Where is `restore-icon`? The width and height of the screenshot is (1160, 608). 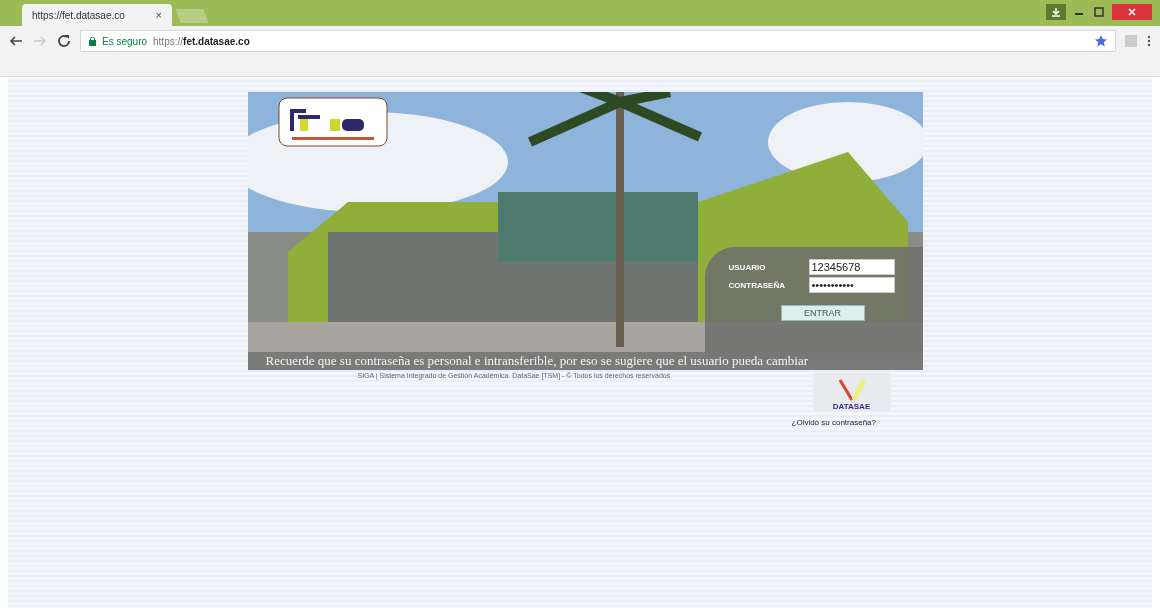
restore-icon is located at coordinates (1099, 12).